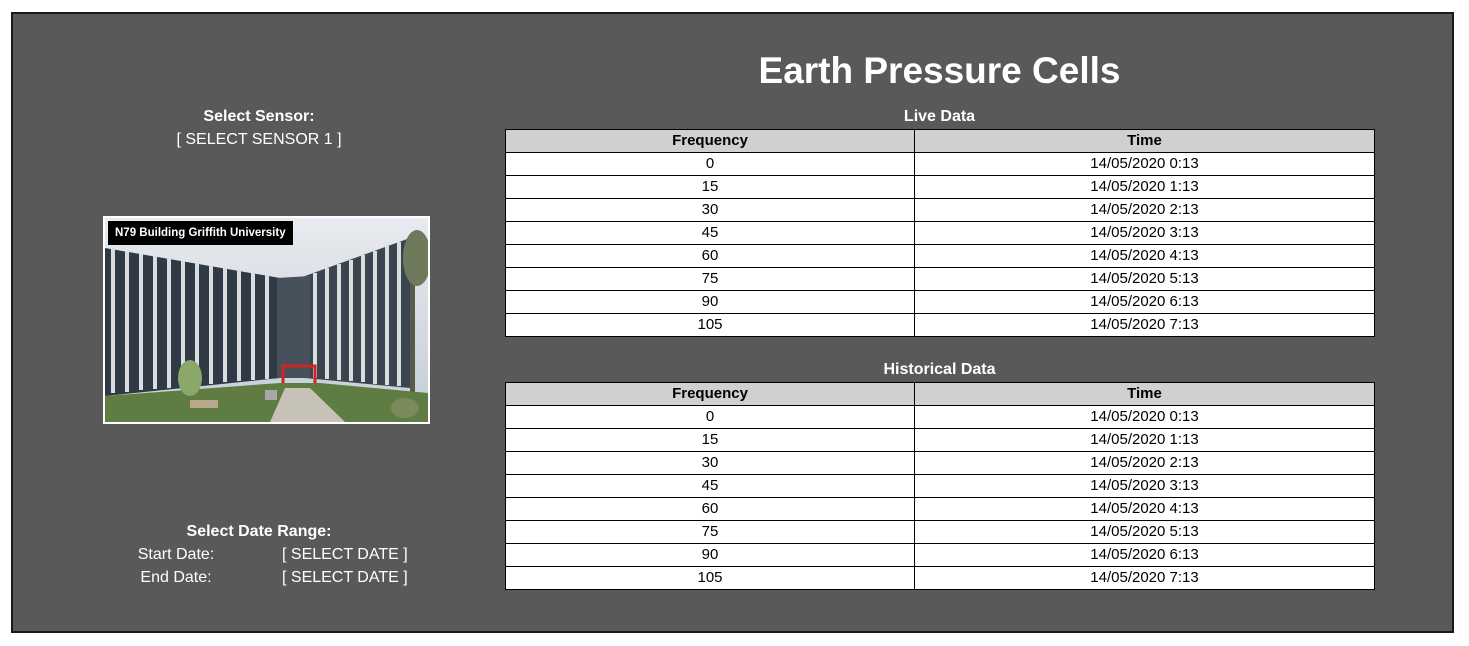 The width and height of the screenshot is (1469, 646). I want to click on photo-caption: N79 Building Griffith University, so click(200, 233).